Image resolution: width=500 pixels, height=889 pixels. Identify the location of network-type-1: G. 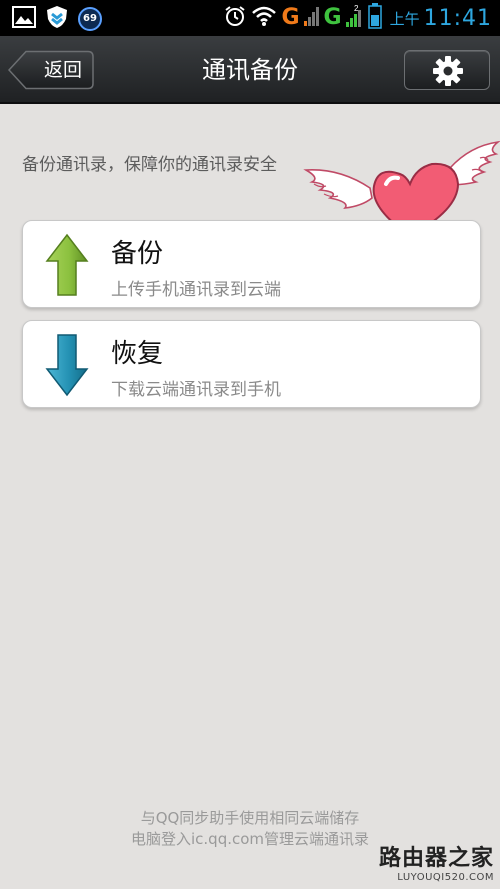
(290, 17).